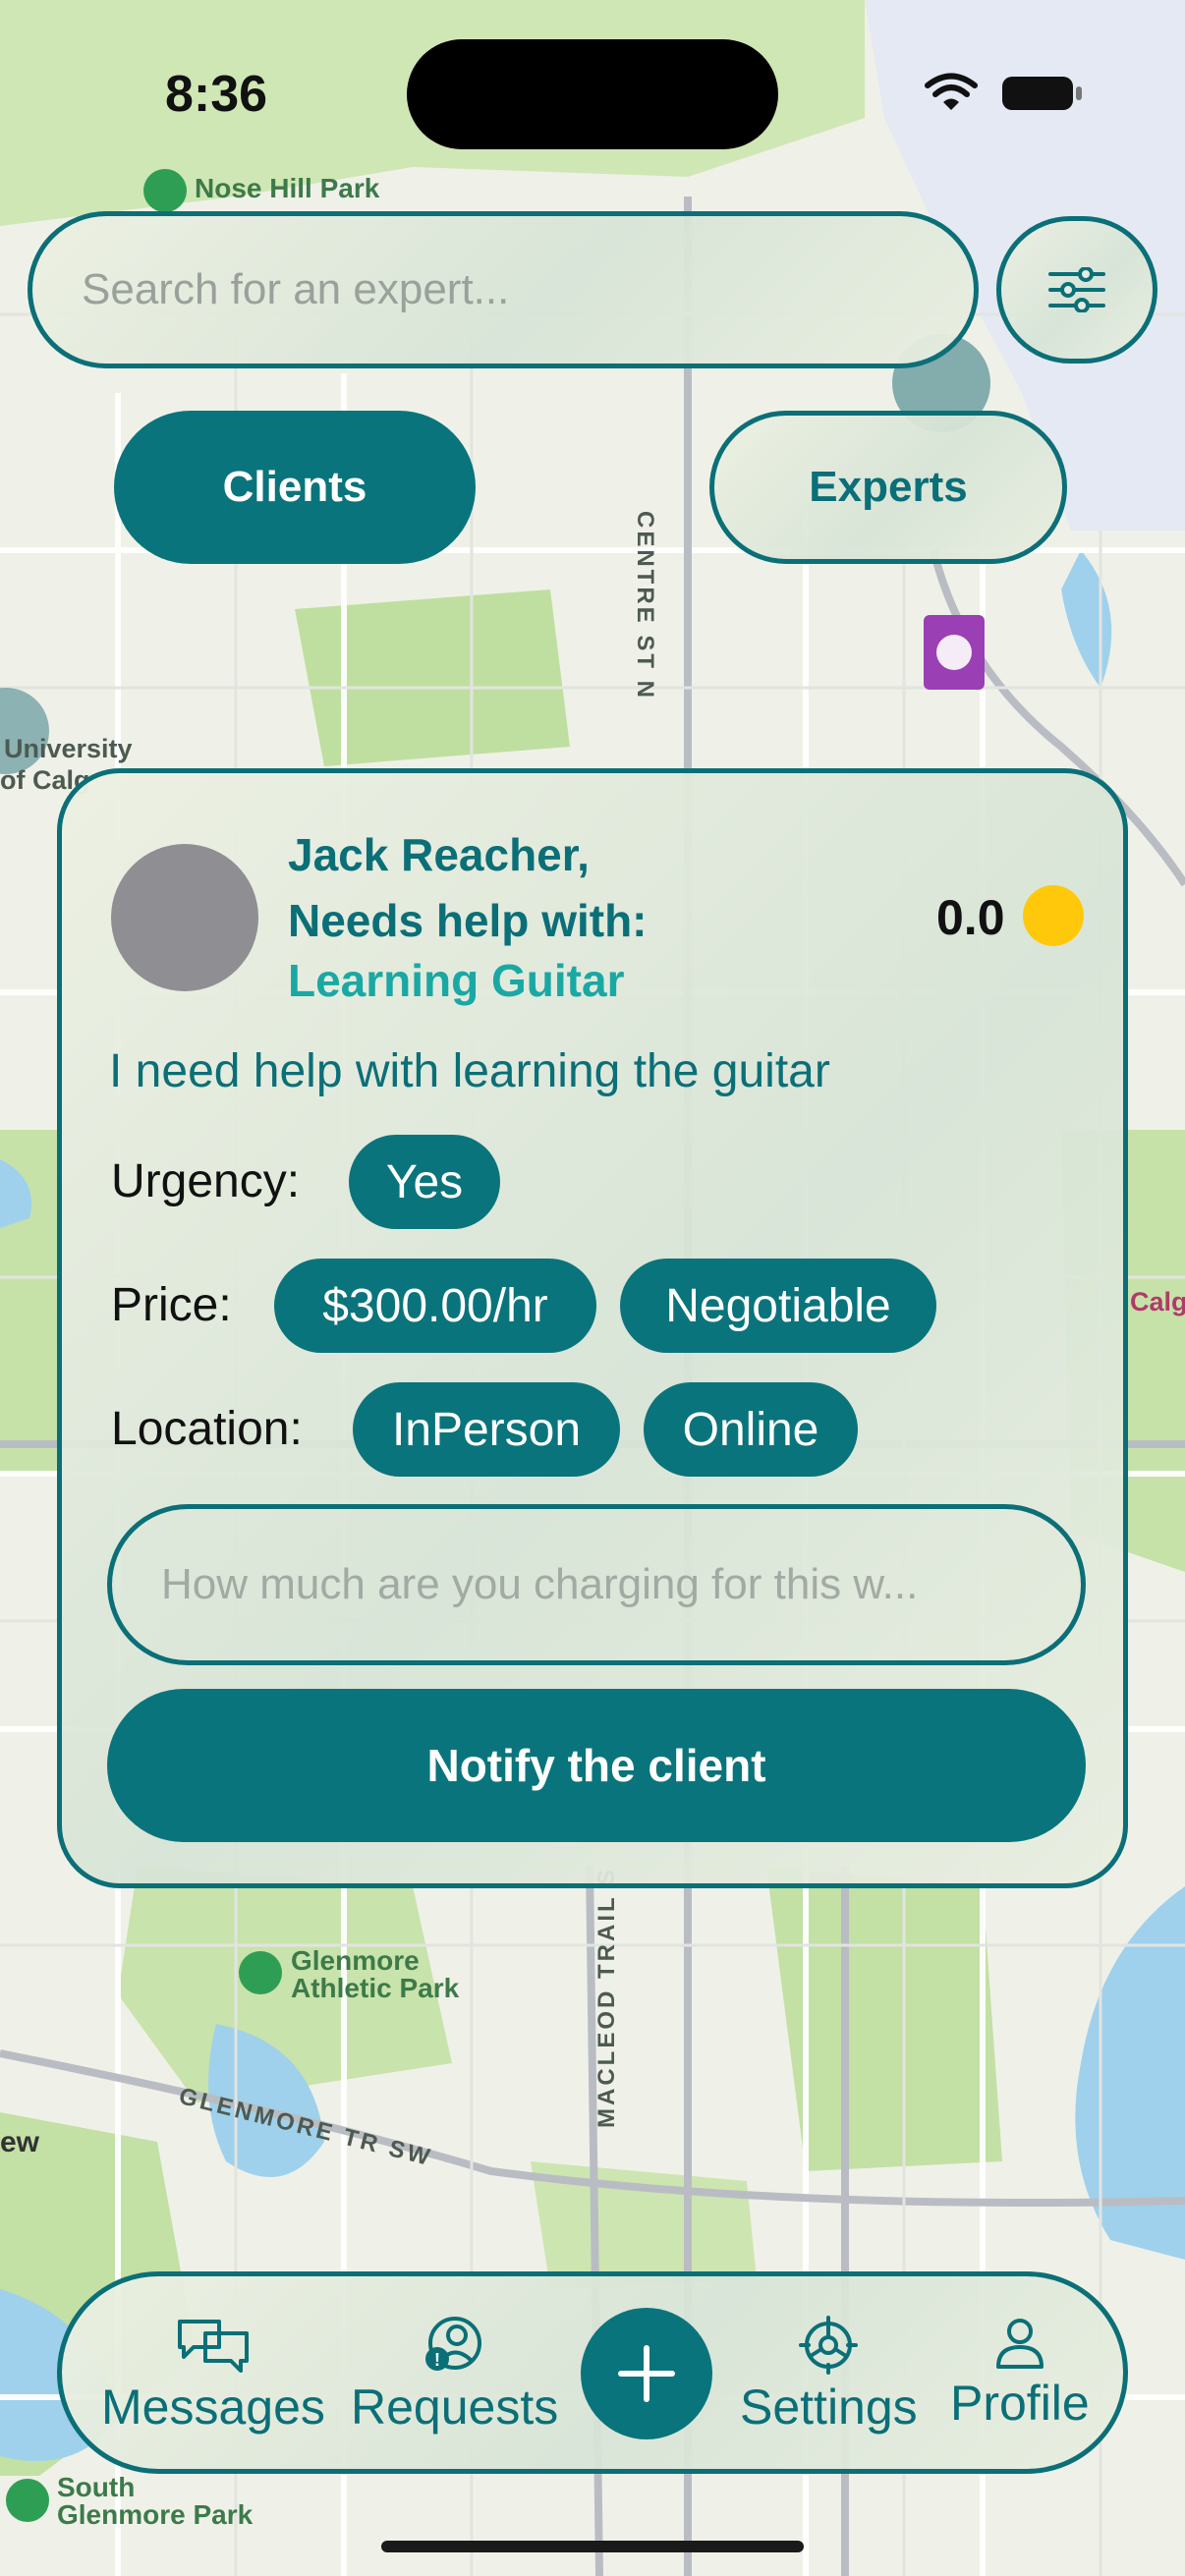  I want to click on map-label-university: University, so click(68, 748).